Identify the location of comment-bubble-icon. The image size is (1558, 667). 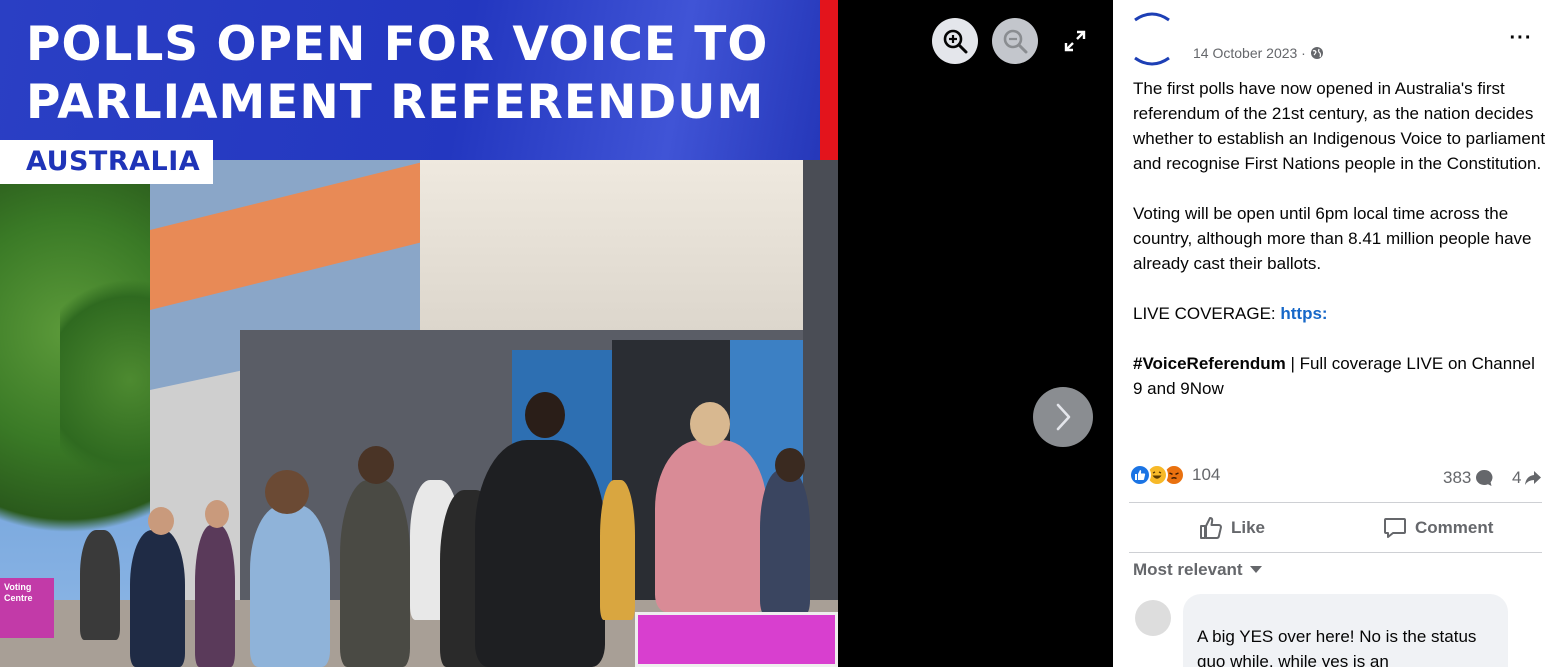
(1484, 477).